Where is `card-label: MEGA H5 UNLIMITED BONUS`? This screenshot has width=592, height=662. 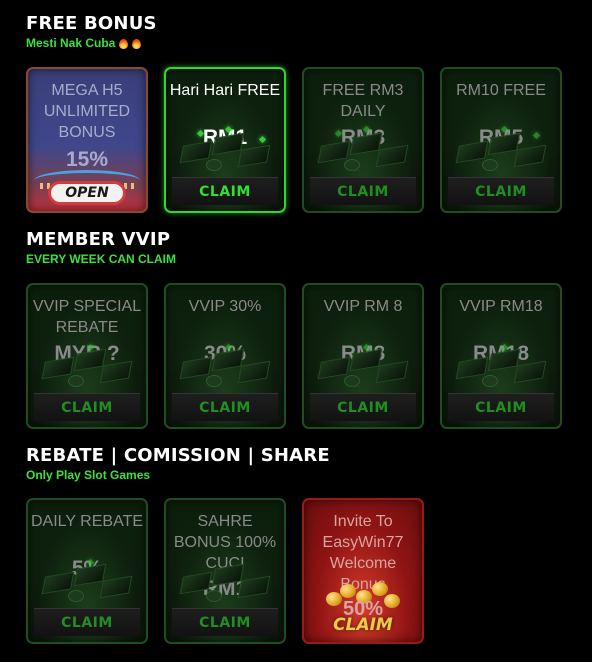 card-label: MEGA H5 UNLIMITED BONUS is located at coordinates (87, 111).